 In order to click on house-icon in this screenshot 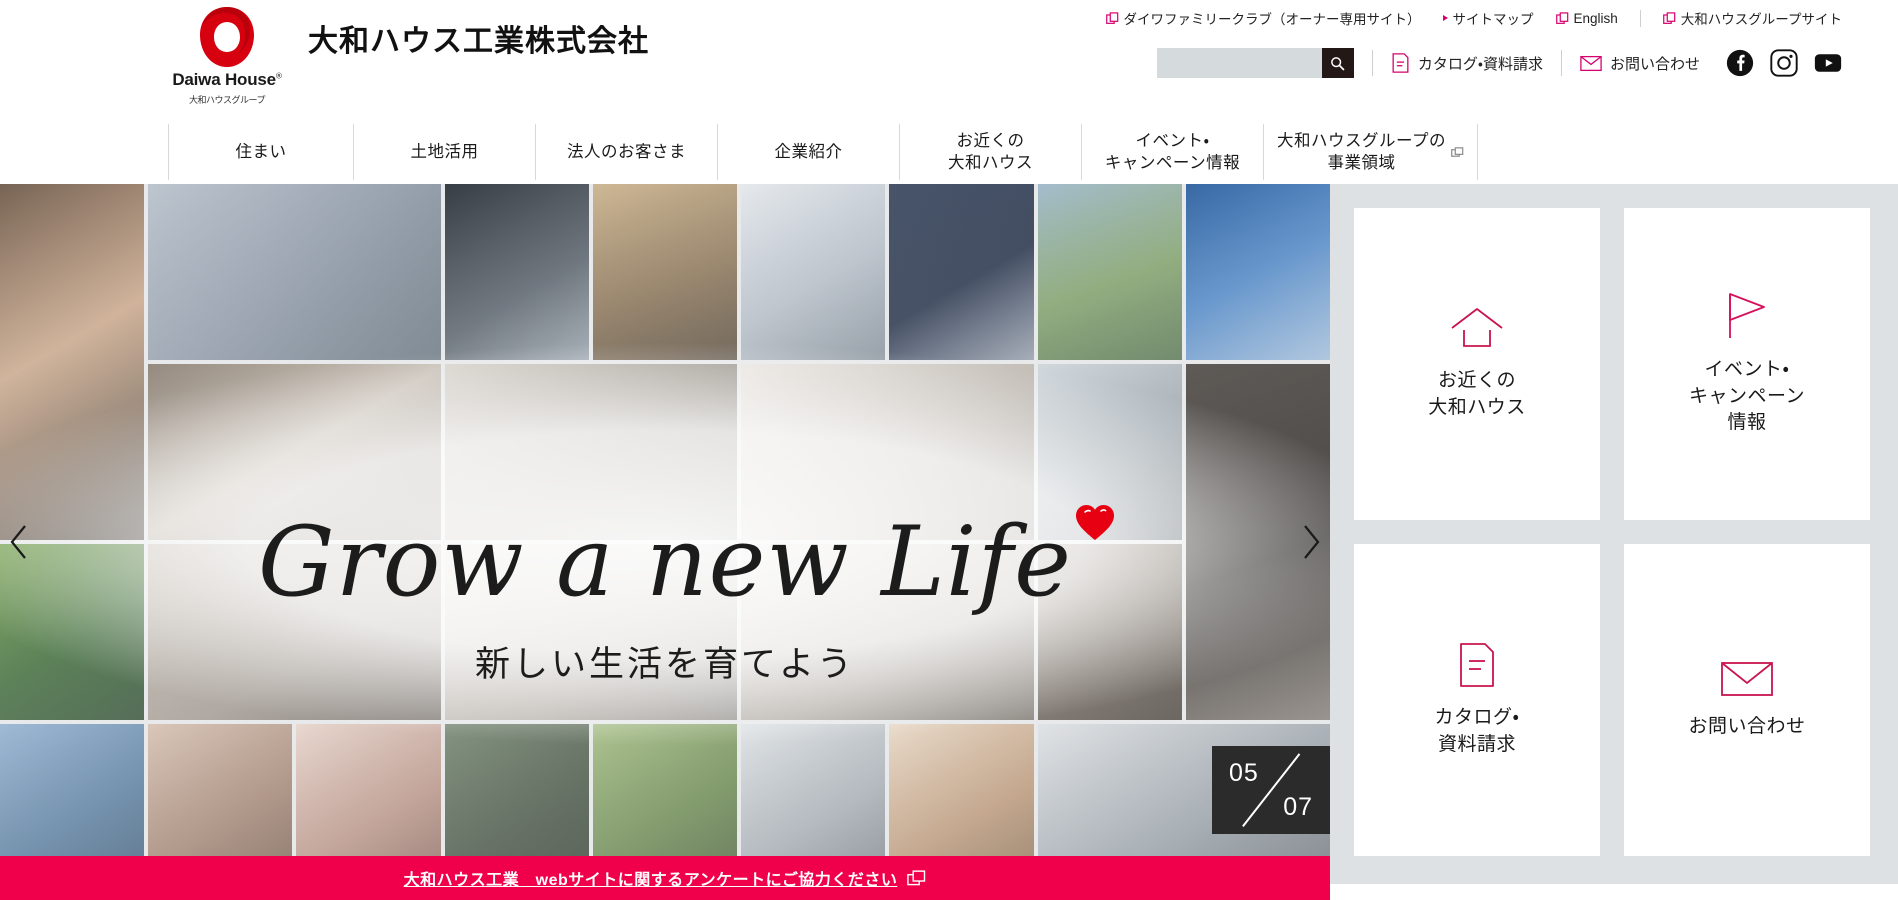, I will do `click(1477, 327)`.